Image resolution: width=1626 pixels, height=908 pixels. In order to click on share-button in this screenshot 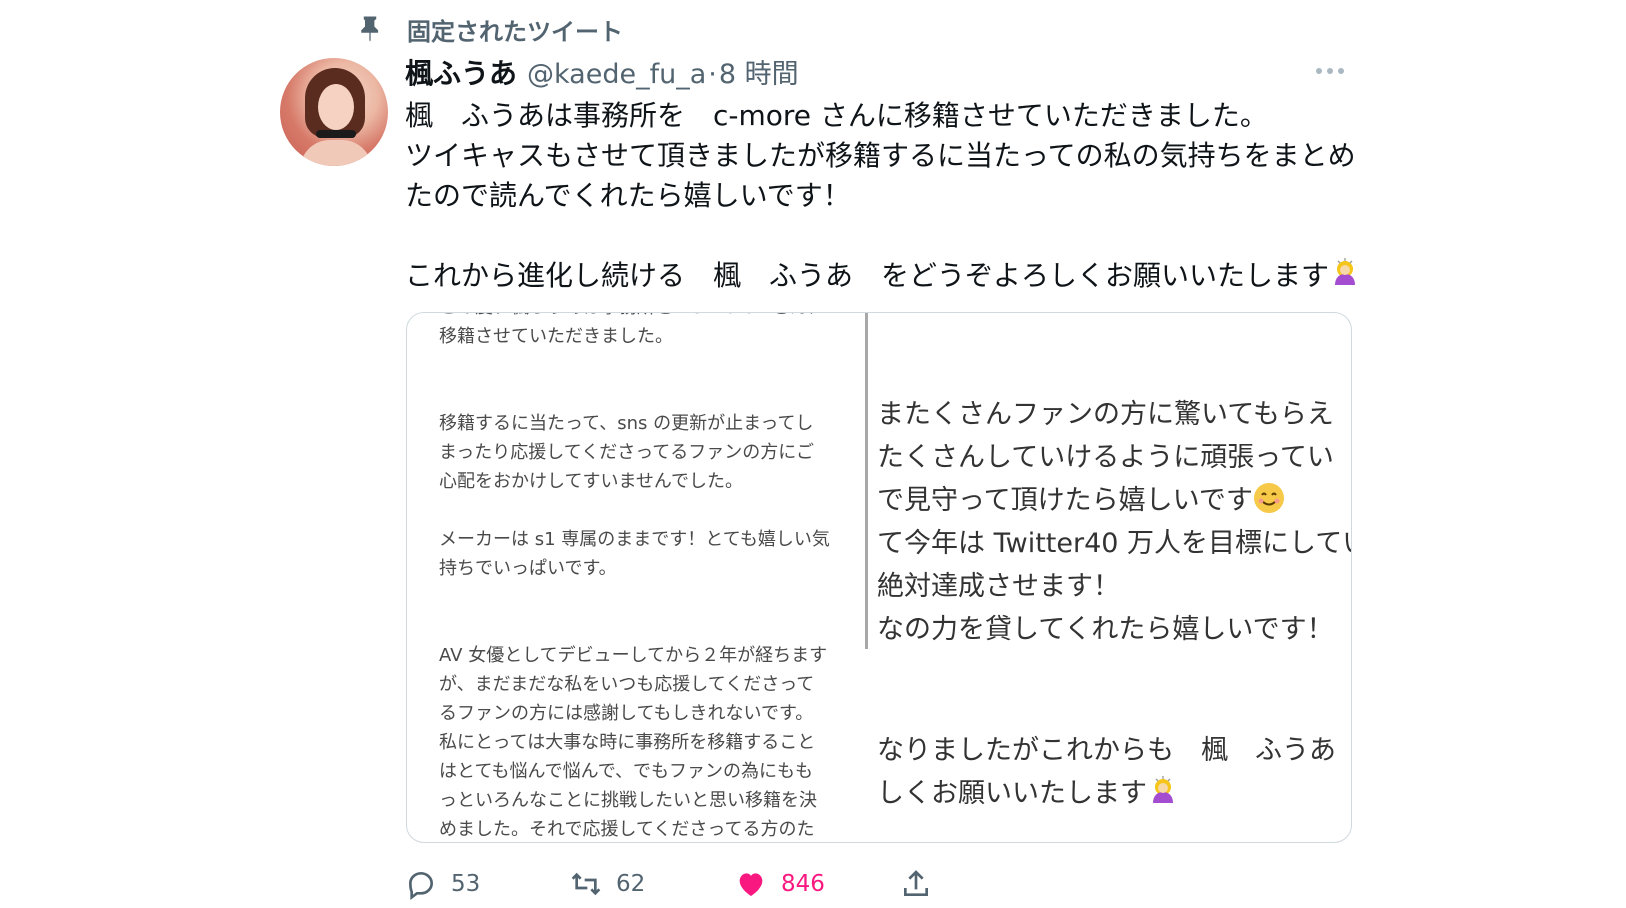, I will do `click(916, 884)`.